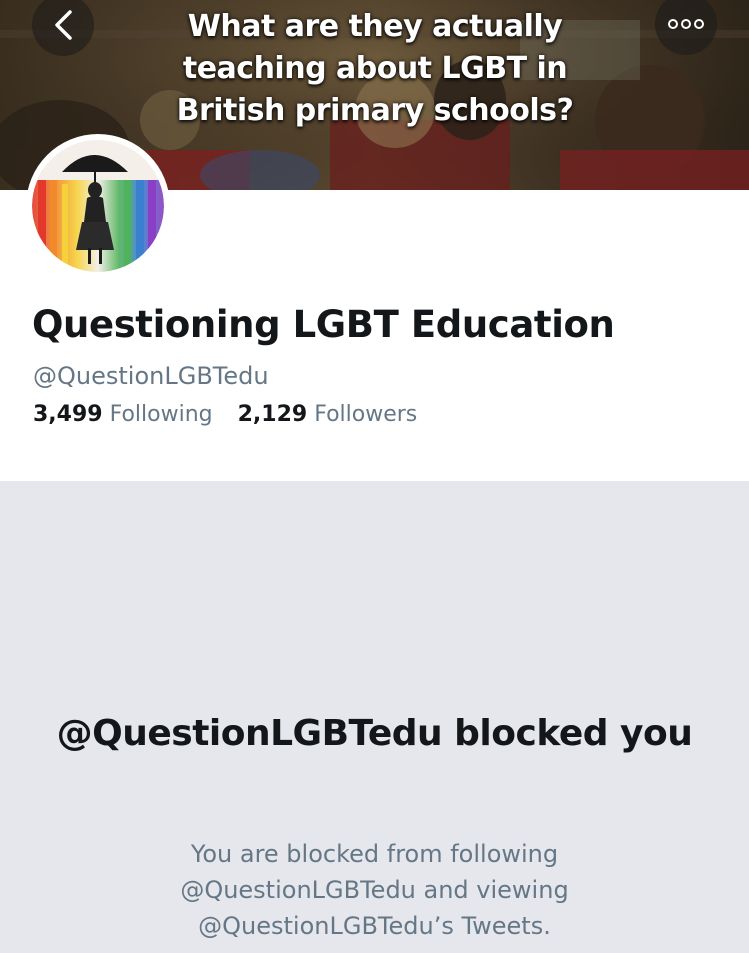 The image size is (749, 953). I want to click on profile-handle: @QuestionLGBTedu, so click(151, 376).